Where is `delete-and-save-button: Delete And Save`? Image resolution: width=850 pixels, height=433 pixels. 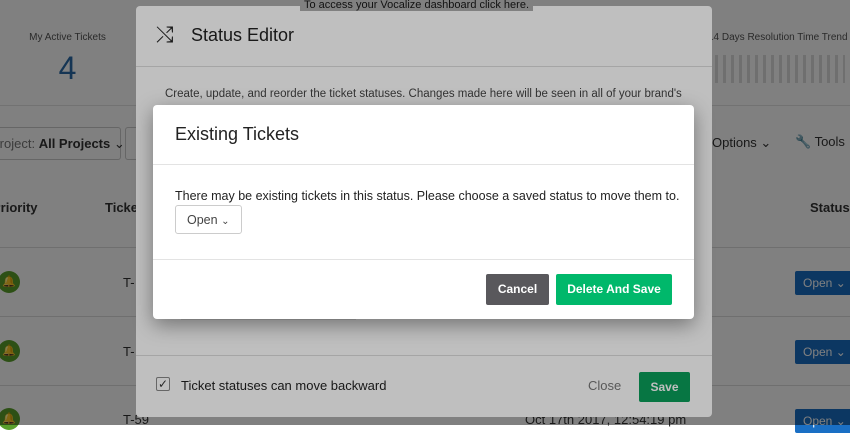
delete-and-save-button: Delete And Save is located at coordinates (614, 289).